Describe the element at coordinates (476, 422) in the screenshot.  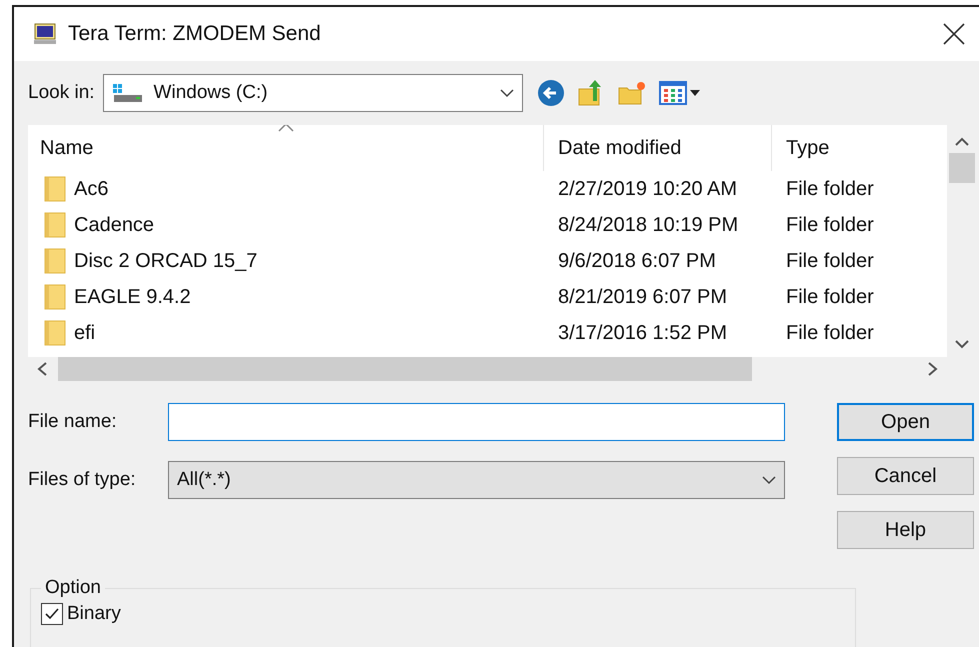
I see `file-name-field` at that location.